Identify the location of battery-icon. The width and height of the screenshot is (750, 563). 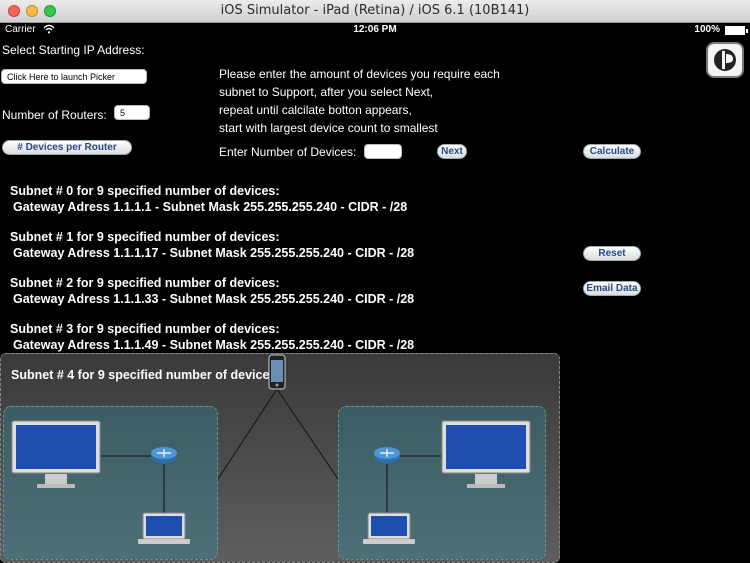
(736, 30).